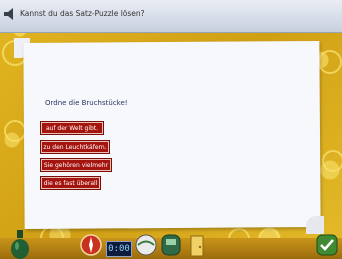 This screenshot has height=259, width=342. I want to click on compass-icon, so click(91, 245).